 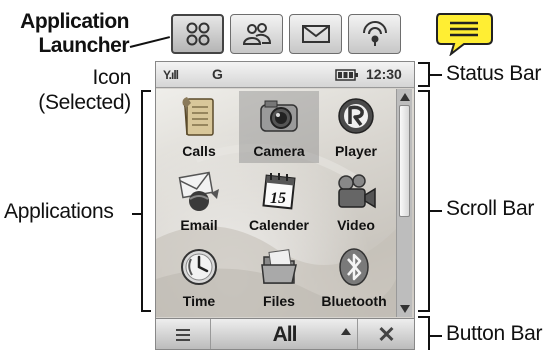 I want to click on app-time: Time, so click(x=199, y=277).